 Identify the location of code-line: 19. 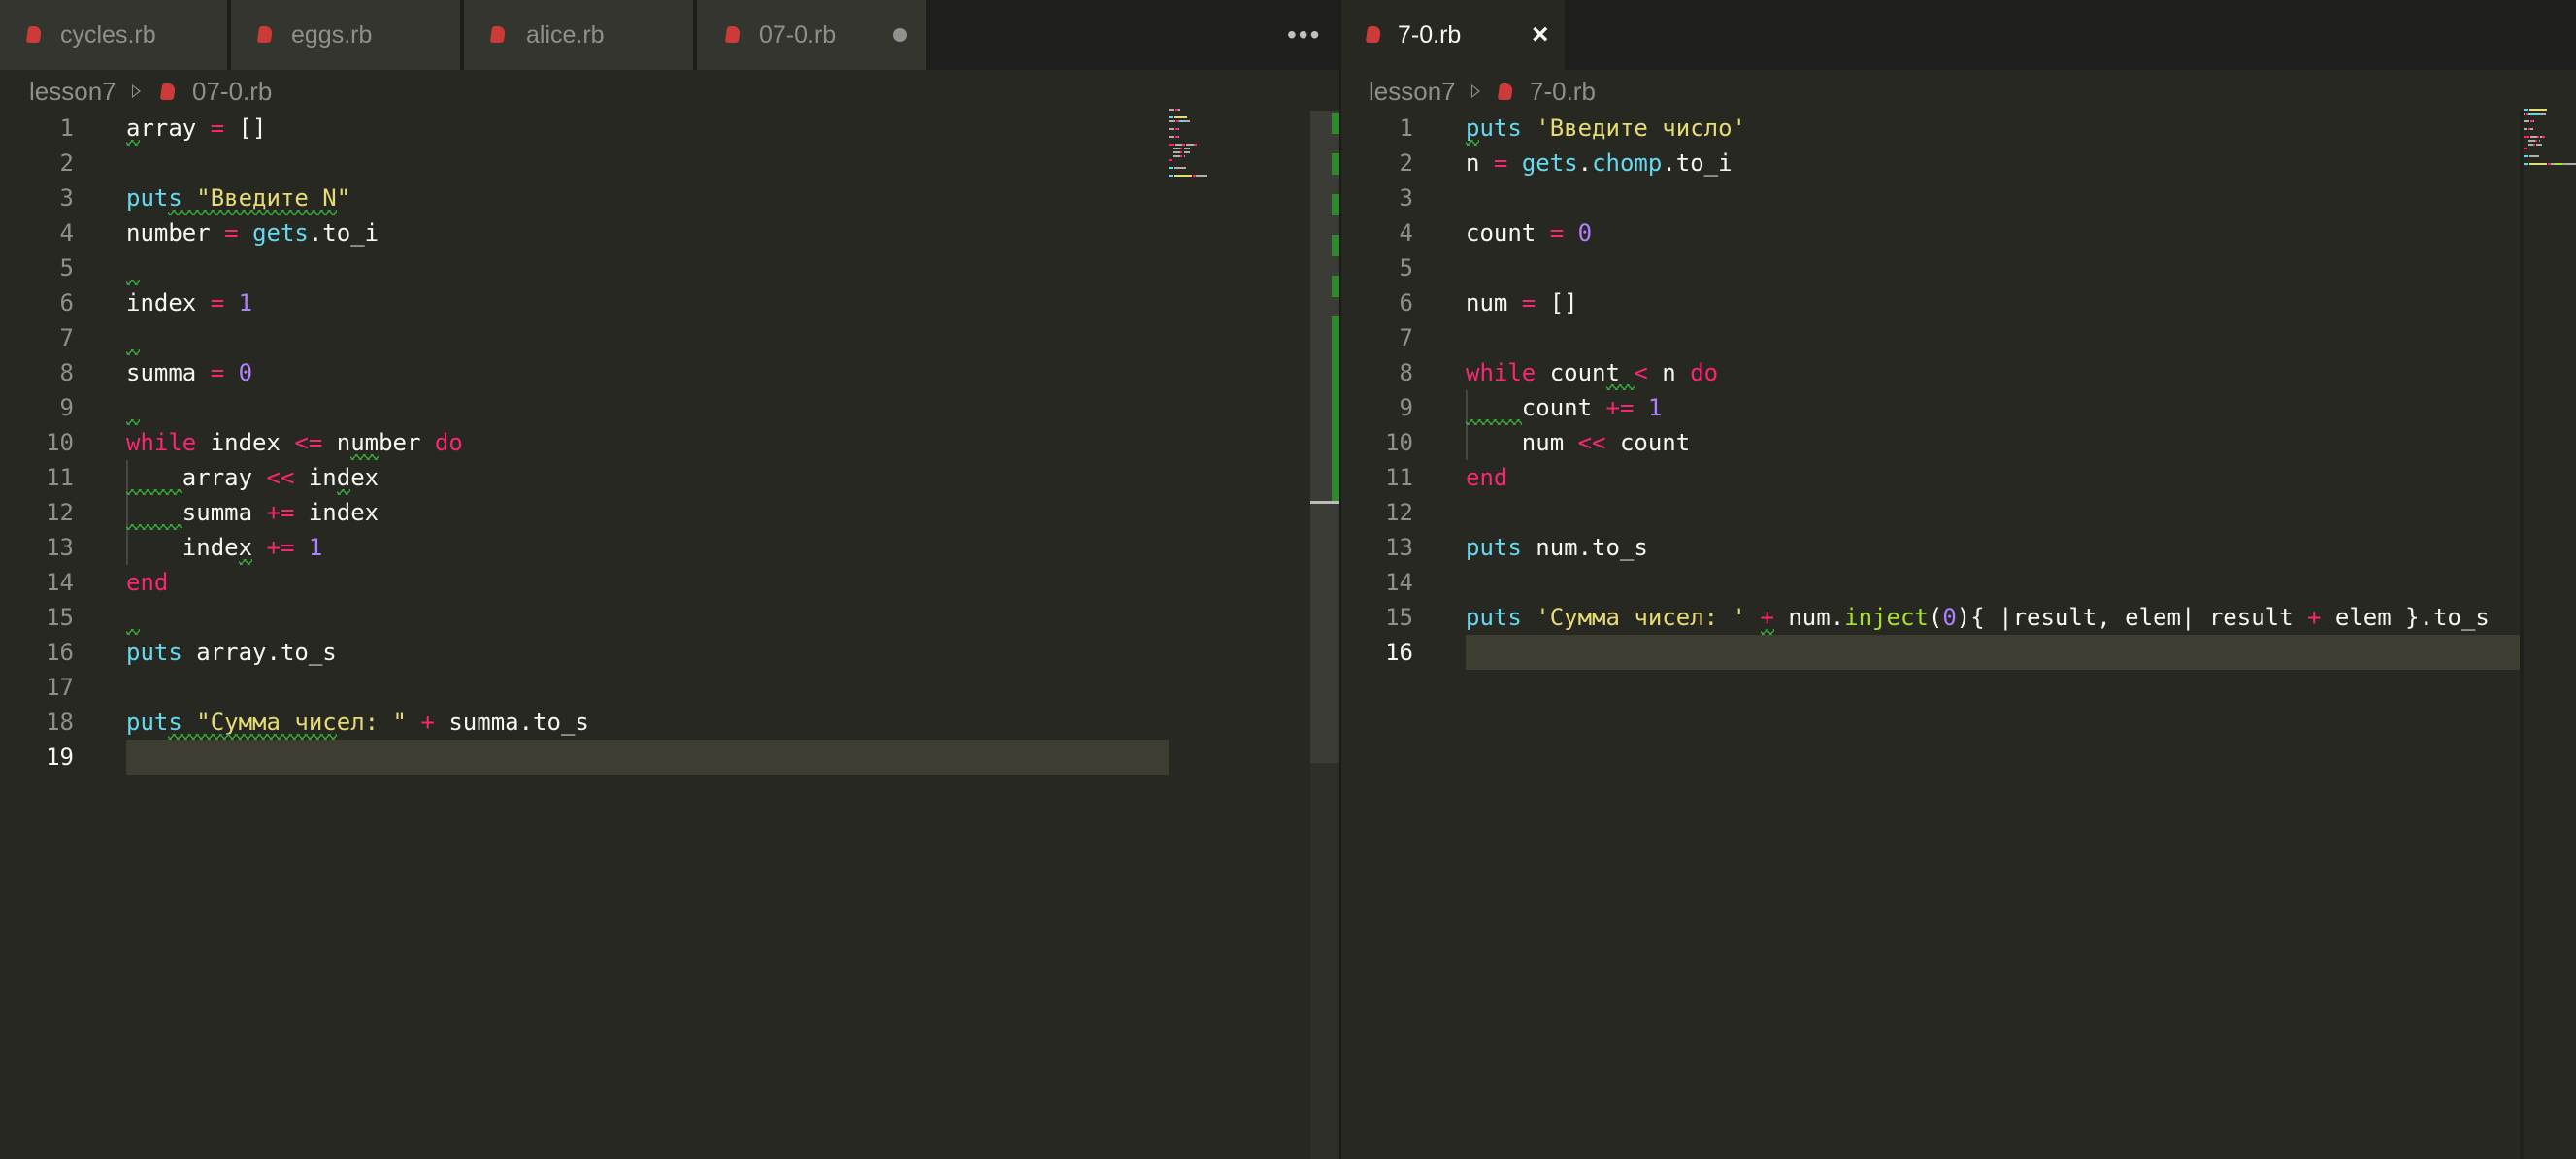
(669, 757).